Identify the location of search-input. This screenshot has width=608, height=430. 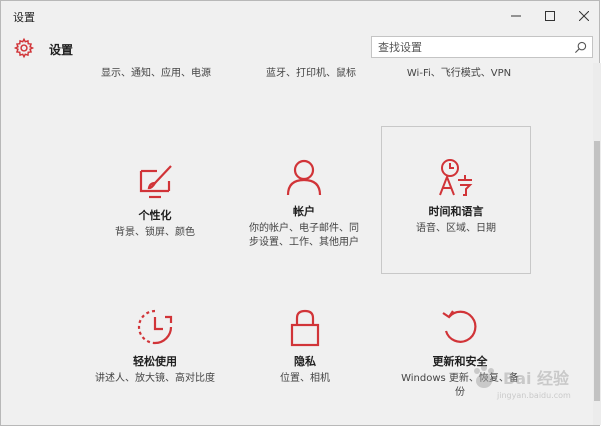
(470, 47).